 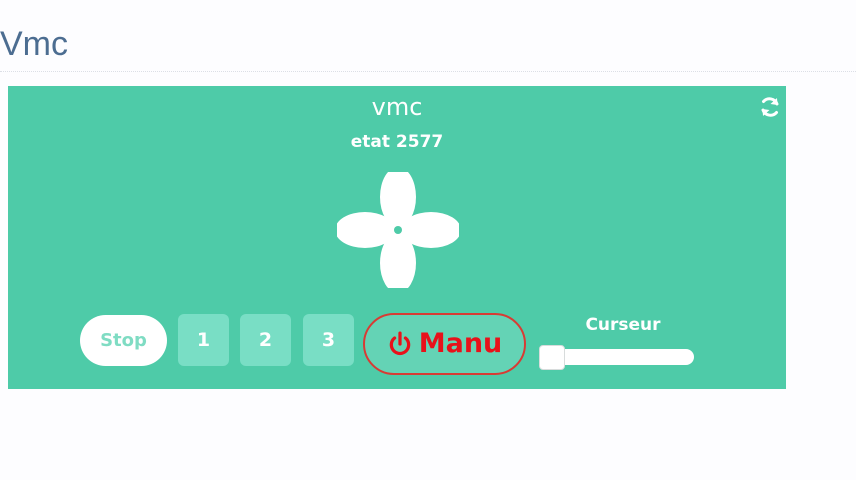 What do you see at coordinates (428, 71) in the screenshot?
I see `title-divider` at bounding box center [428, 71].